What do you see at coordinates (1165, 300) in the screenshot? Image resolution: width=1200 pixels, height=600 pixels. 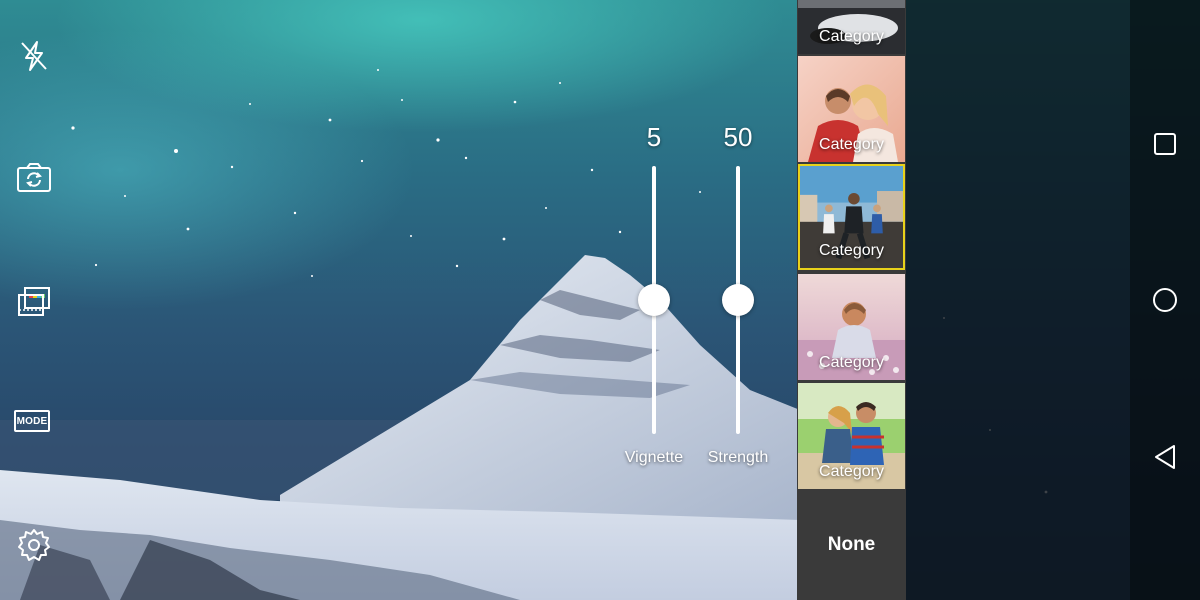 I see `circle-home-icon` at bounding box center [1165, 300].